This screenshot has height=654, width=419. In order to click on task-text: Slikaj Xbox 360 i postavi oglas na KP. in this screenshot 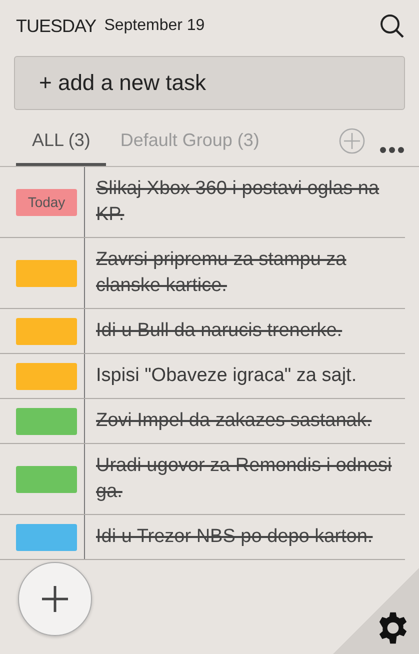, I will do `click(245, 202)`.